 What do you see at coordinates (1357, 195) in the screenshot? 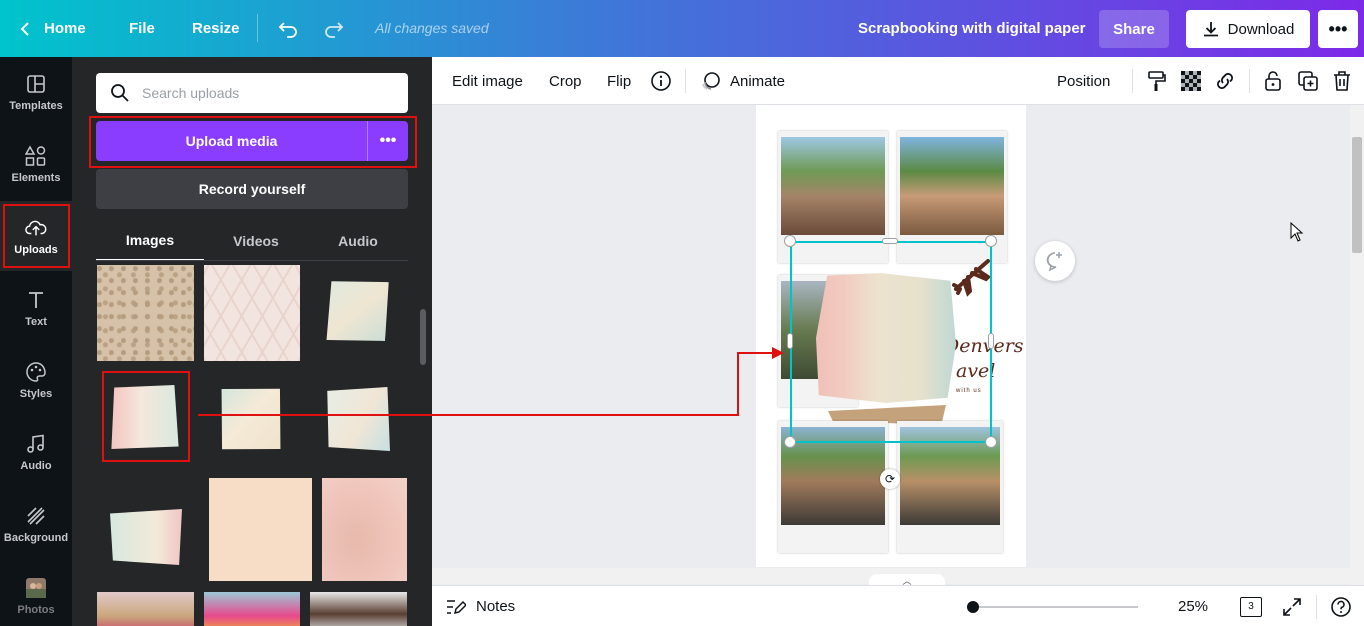
I see `scrollbar-thumb` at bounding box center [1357, 195].